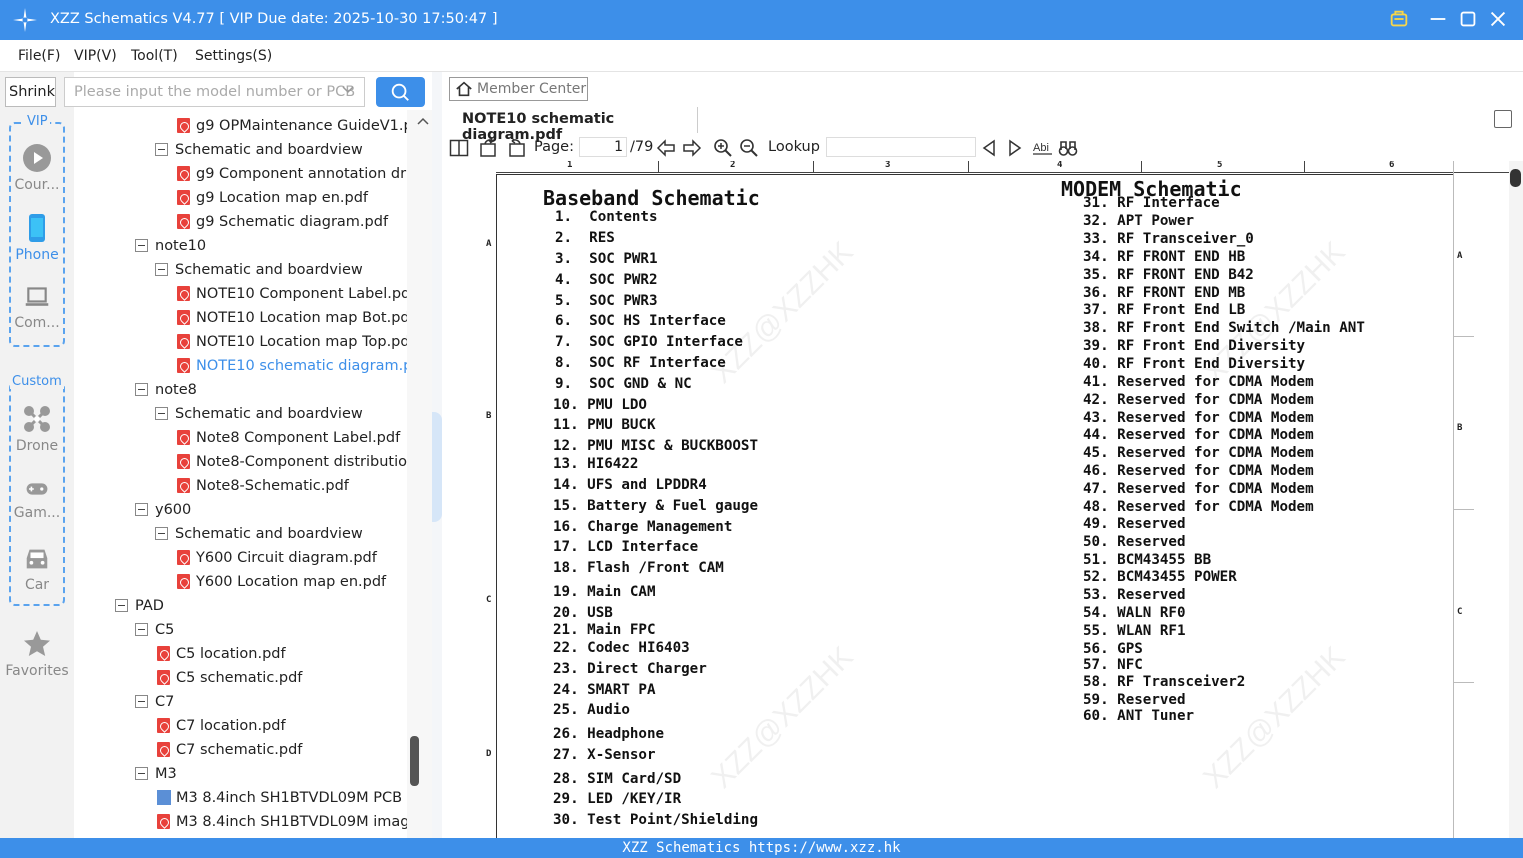 Image resolution: width=1523 pixels, height=858 pixels. I want to click on car-icon, so click(37, 559).